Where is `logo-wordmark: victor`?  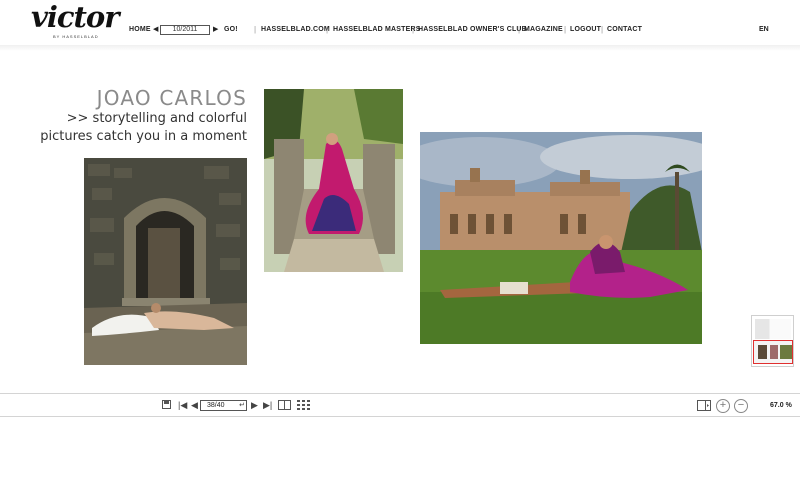
logo-wordmark: victor is located at coordinates (75, 17).